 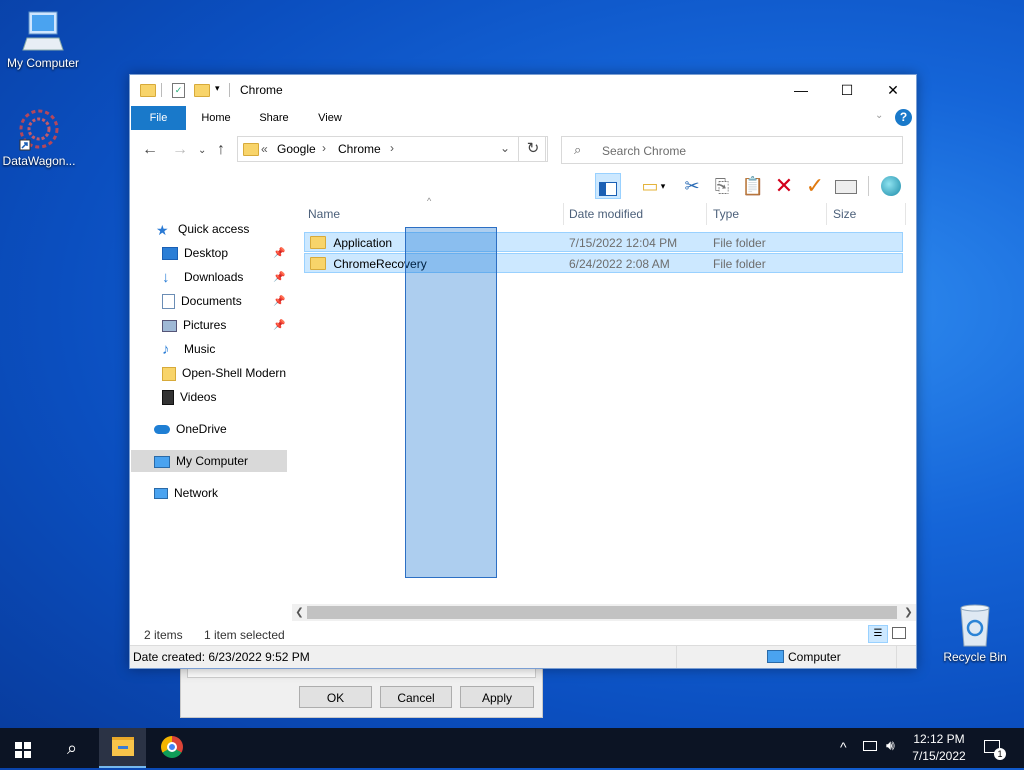 I want to click on rename-check-icon: ✓, so click(x=815, y=186).